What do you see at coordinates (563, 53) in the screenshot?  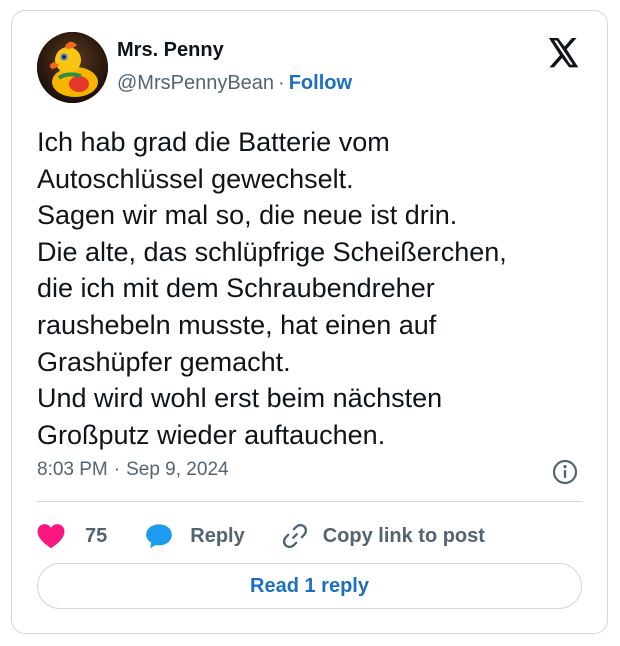 I see `x-logo-icon` at bounding box center [563, 53].